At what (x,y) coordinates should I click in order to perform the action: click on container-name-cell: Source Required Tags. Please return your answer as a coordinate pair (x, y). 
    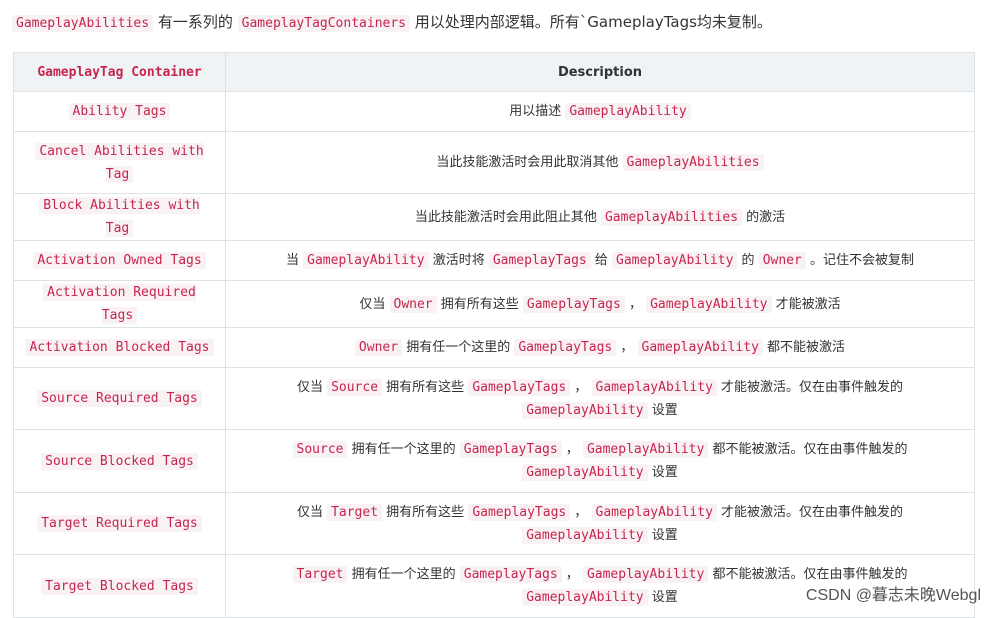
    Looking at the image, I should click on (119, 398).